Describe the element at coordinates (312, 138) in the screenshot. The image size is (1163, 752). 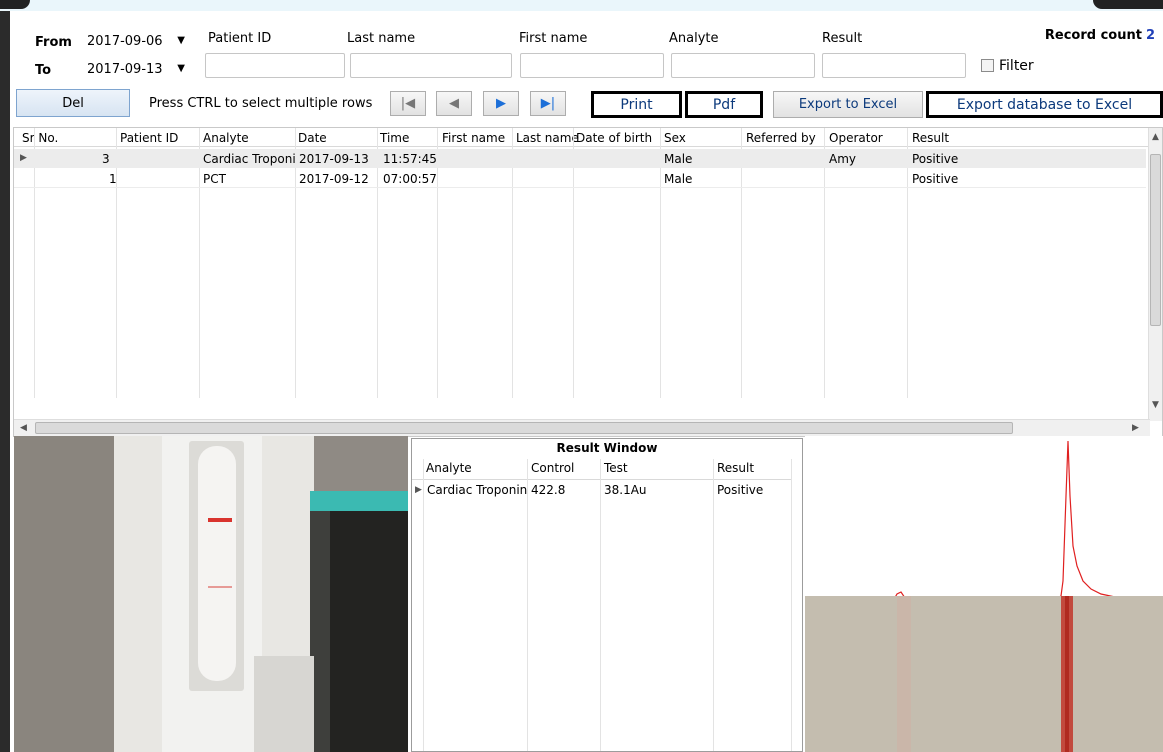
I see `col-date: Date` at that location.